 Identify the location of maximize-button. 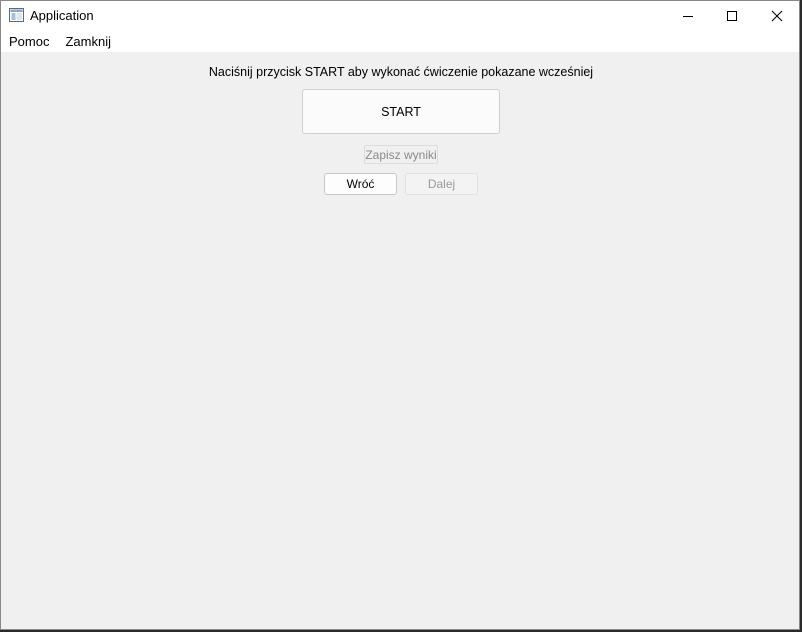
(732, 16).